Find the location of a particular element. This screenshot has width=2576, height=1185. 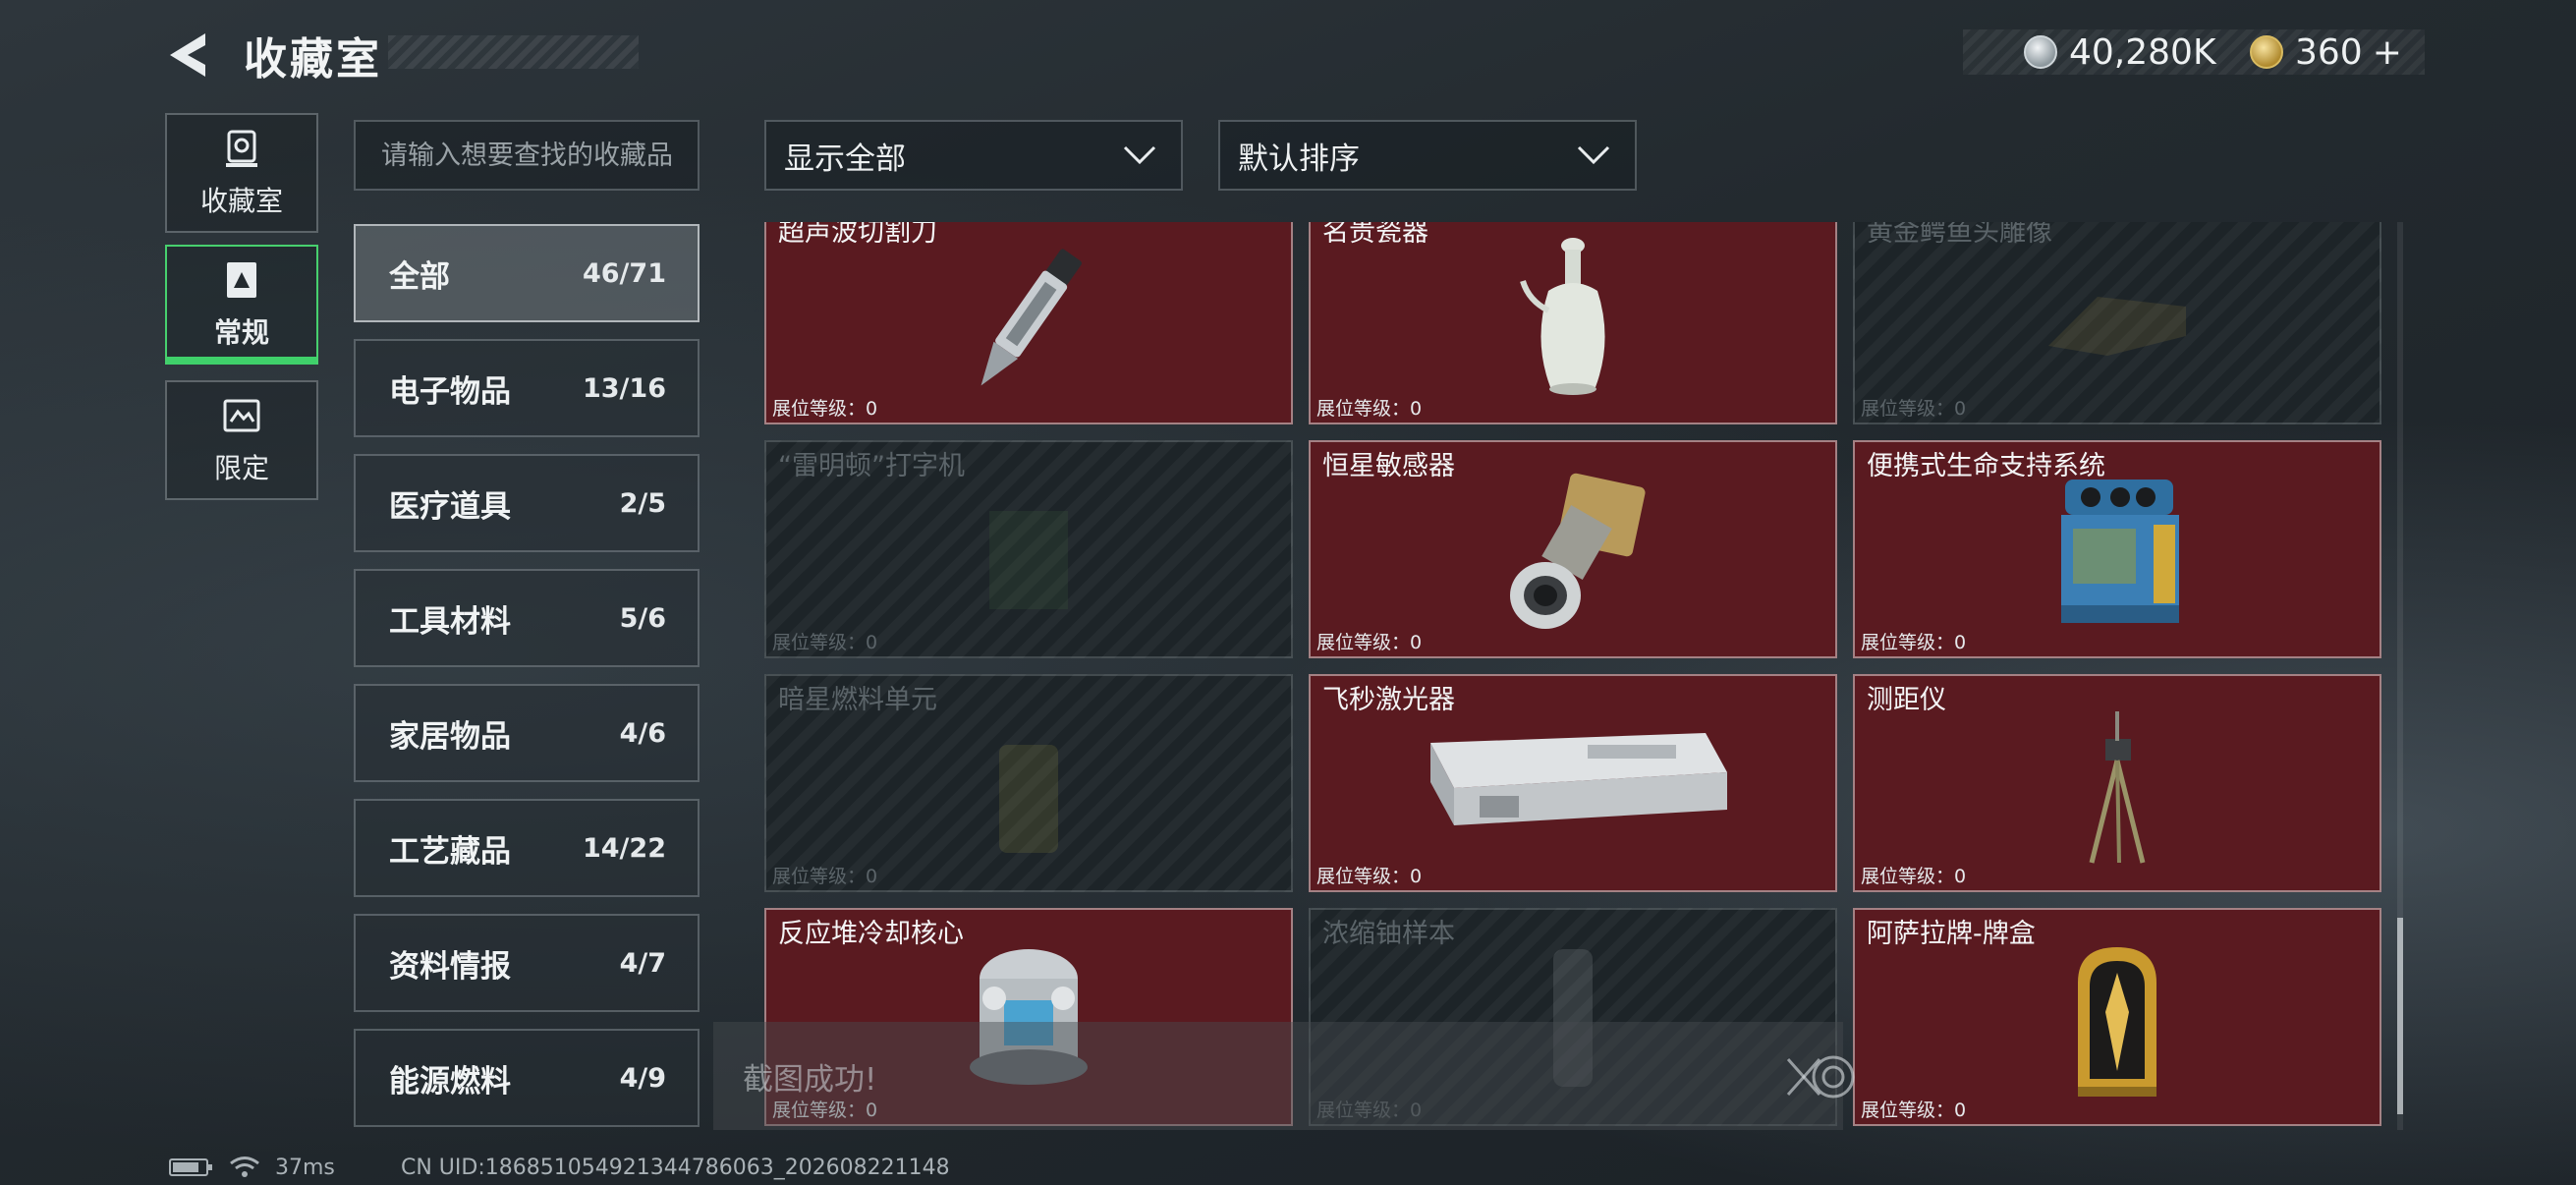

category-count: 46/71 is located at coordinates (624, 273).